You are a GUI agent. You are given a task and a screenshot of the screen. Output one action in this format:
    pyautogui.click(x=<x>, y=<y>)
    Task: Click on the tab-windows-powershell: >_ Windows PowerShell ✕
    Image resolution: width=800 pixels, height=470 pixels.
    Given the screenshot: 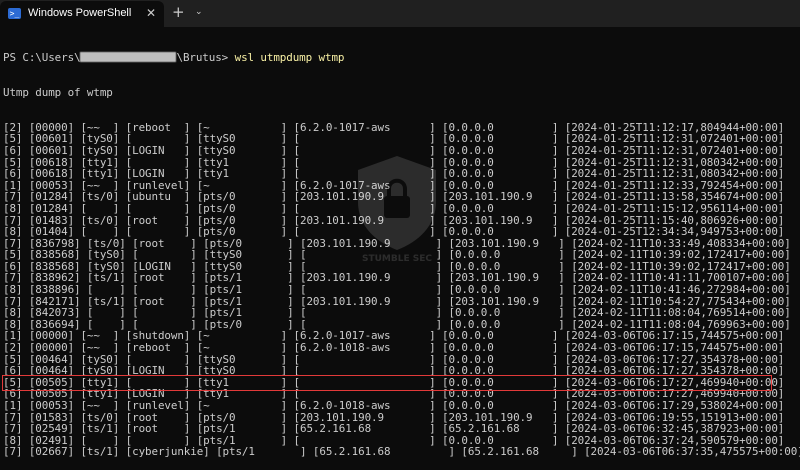 What is the action you would take?
    pyautogui.click(x=82, y=14)
    